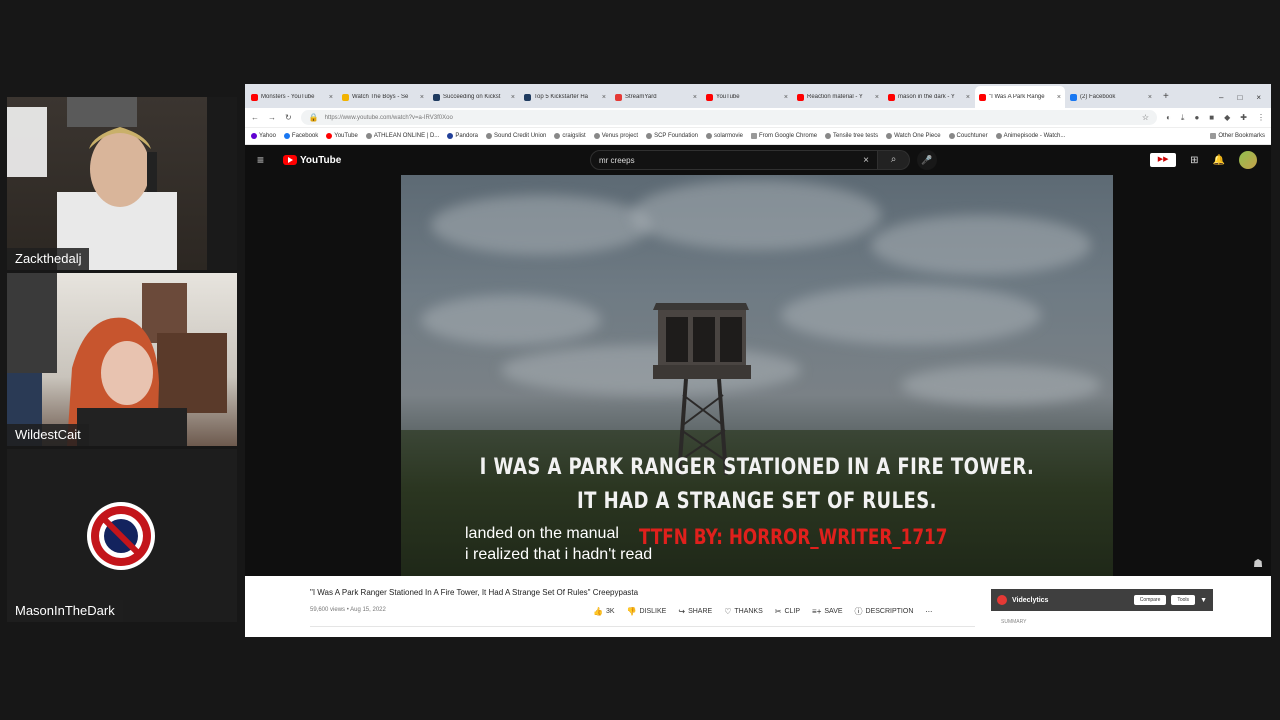 This screenshot has width=1280, height=720. Describe the element at coordinates (345, 97) in the screenshot. I see `amazon-favicon-icon` at that location.